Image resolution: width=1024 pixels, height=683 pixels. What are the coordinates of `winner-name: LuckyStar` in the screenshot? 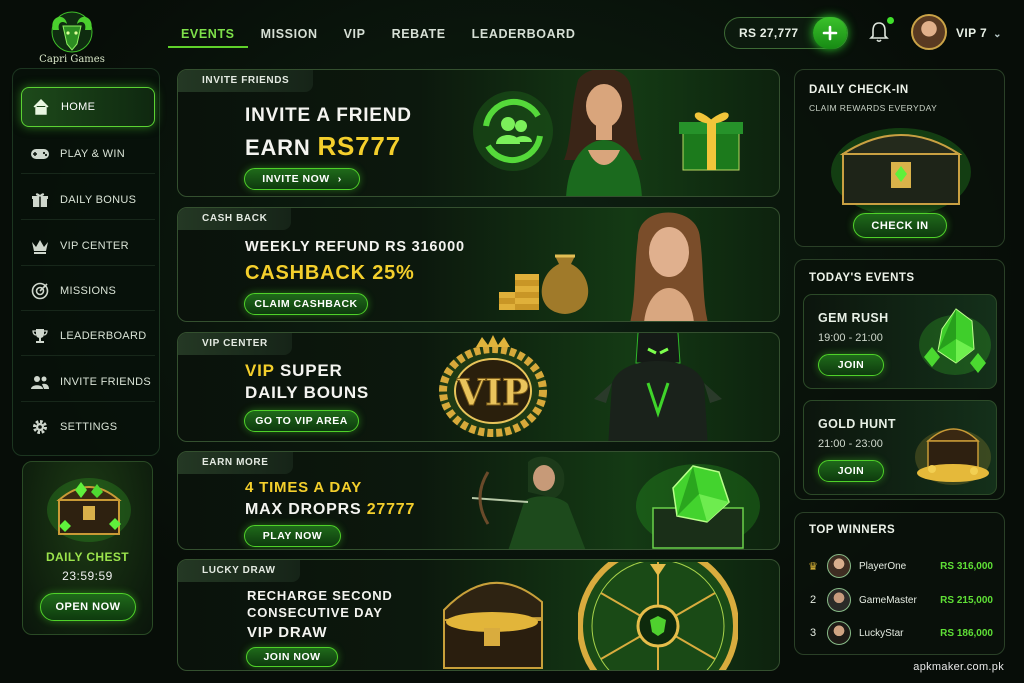 It's located at (881, 633).